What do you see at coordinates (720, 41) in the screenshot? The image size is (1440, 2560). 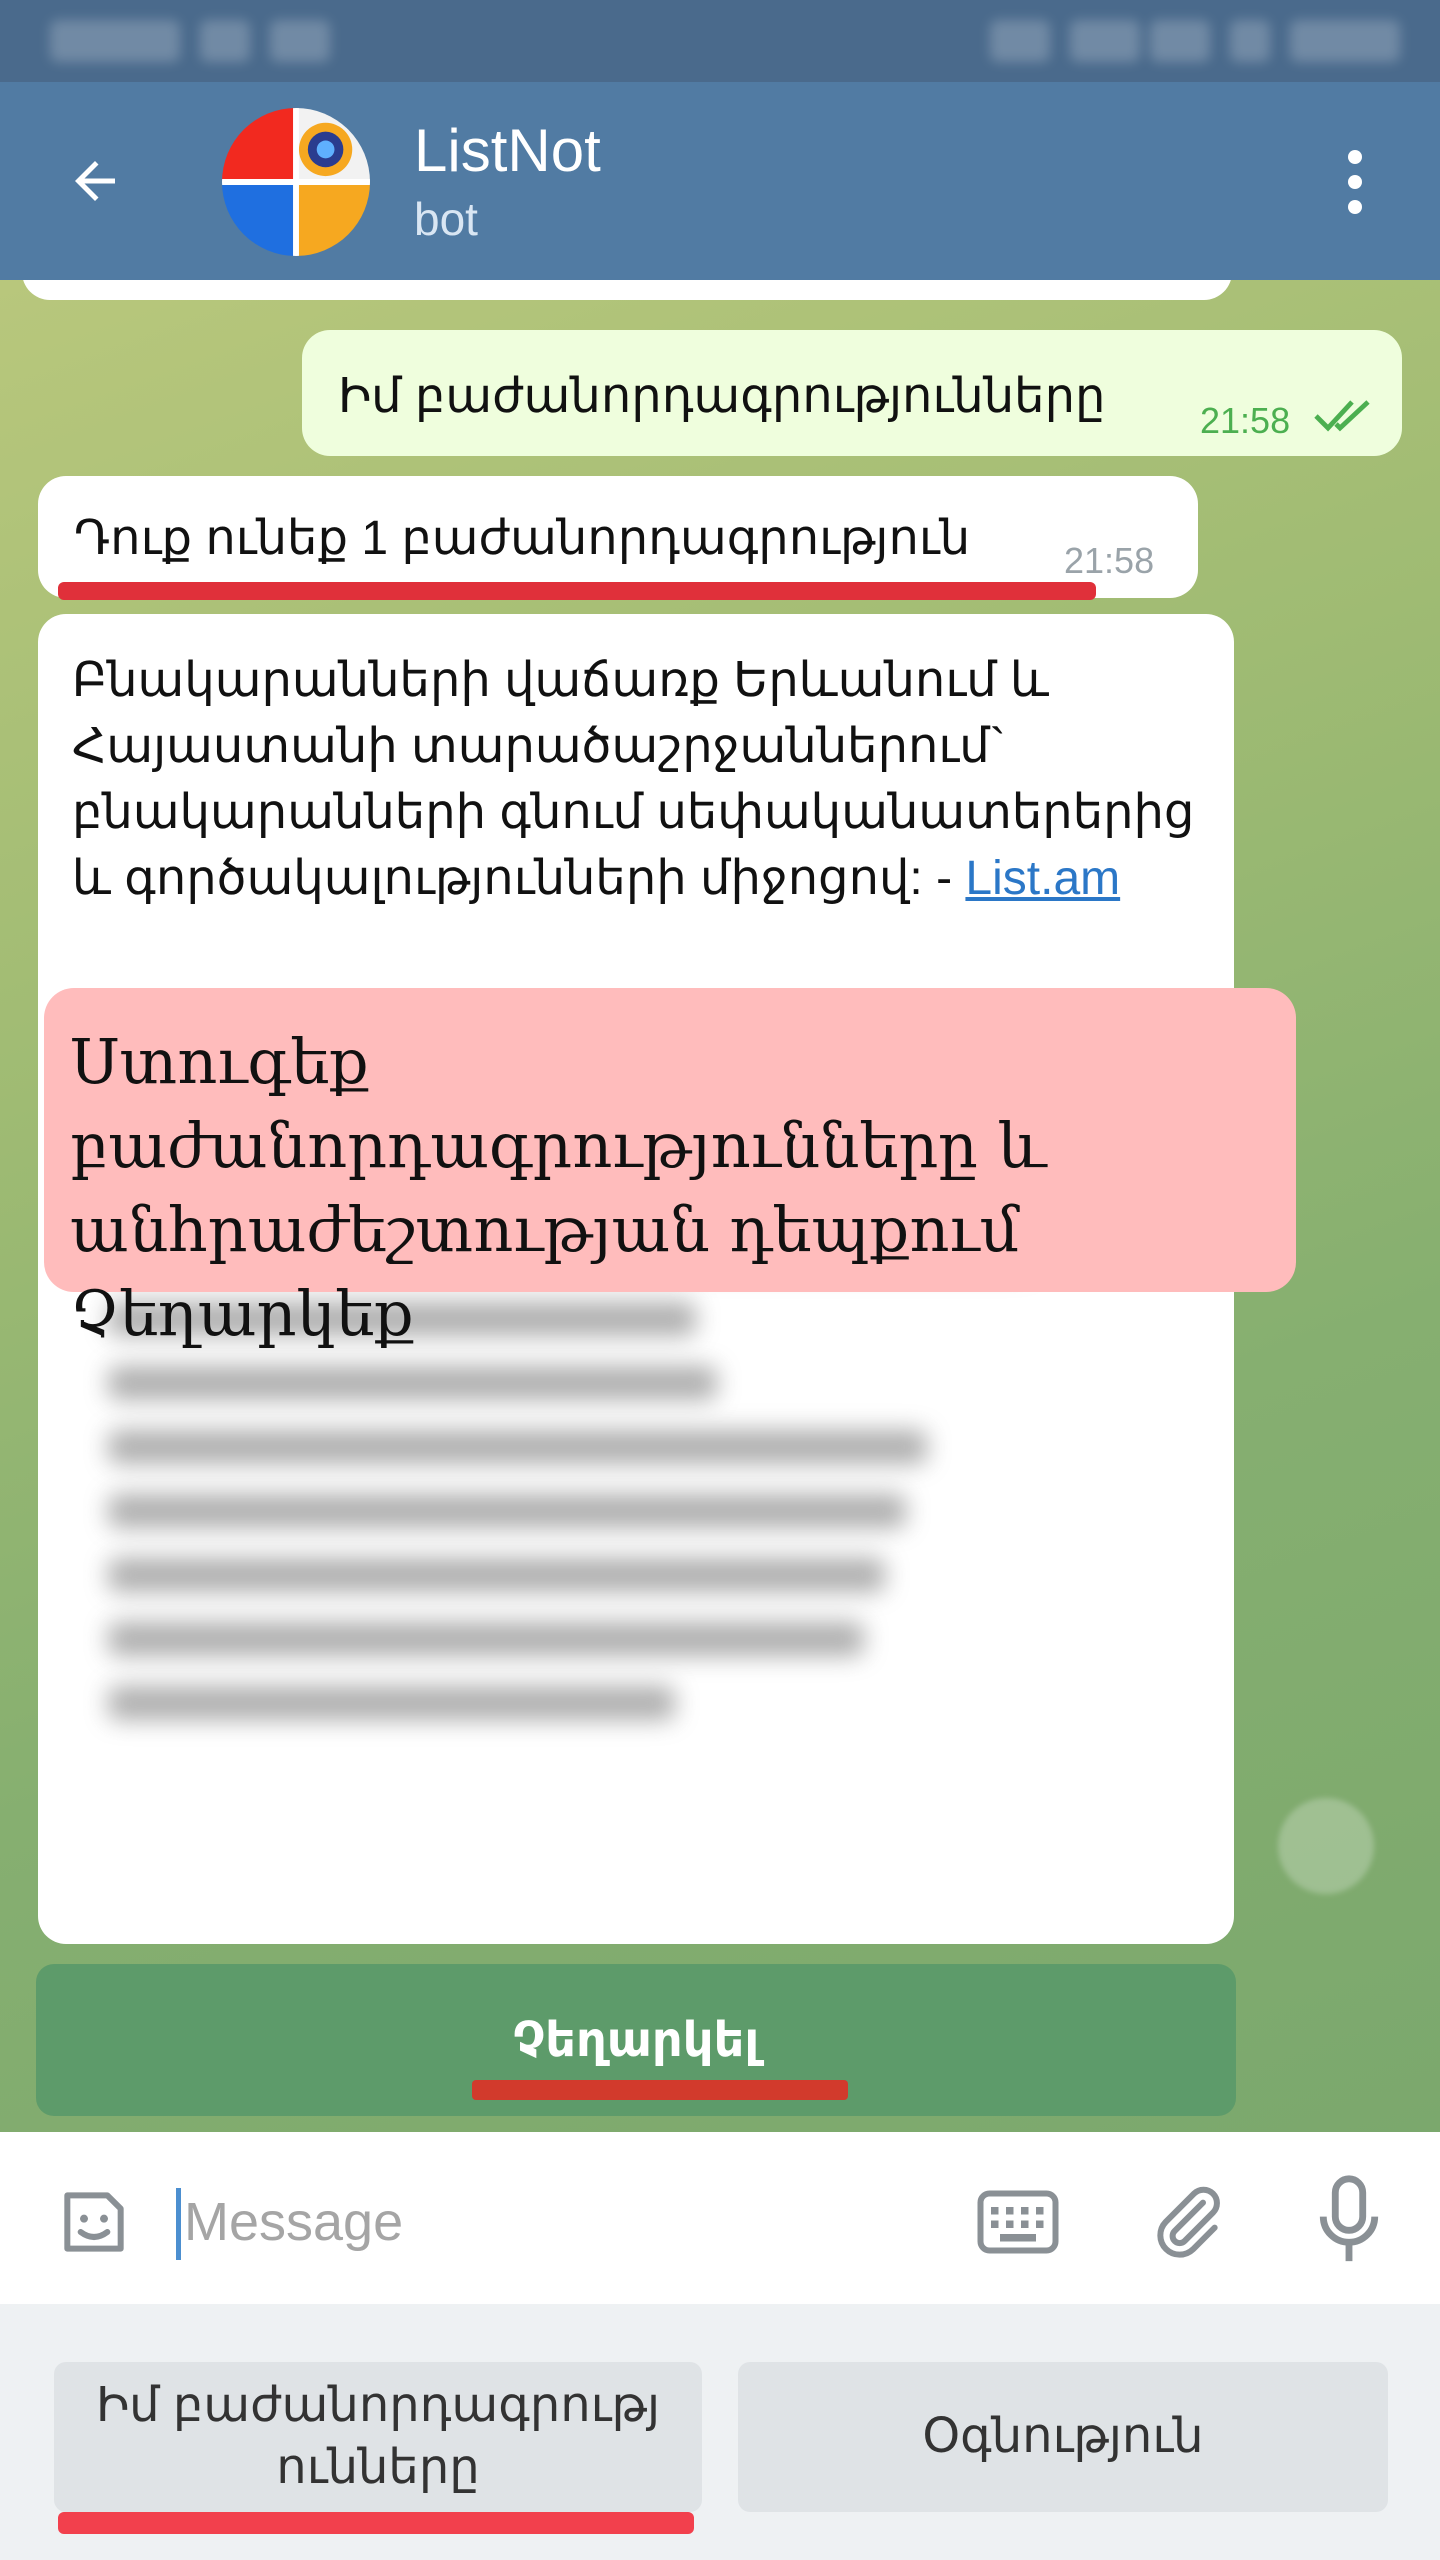 I see `status-bar` at bounding box center [720, 41].